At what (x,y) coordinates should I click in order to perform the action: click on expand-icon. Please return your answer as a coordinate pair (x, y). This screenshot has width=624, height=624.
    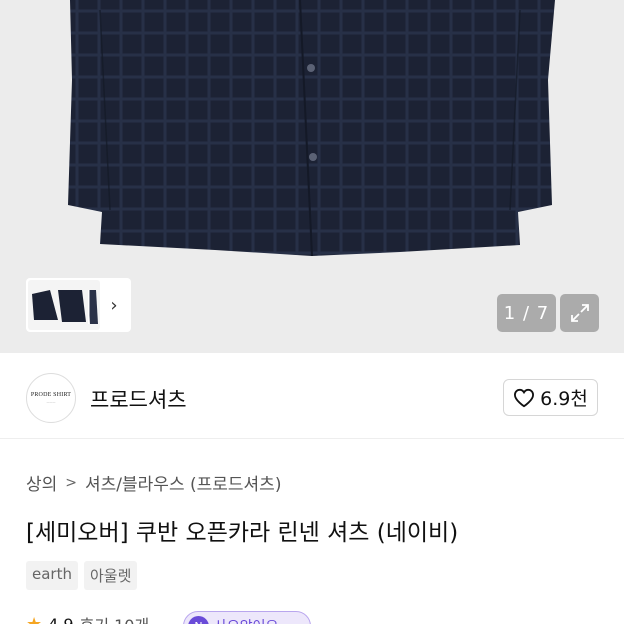
    Looking at the image, I should click on (579, 313).